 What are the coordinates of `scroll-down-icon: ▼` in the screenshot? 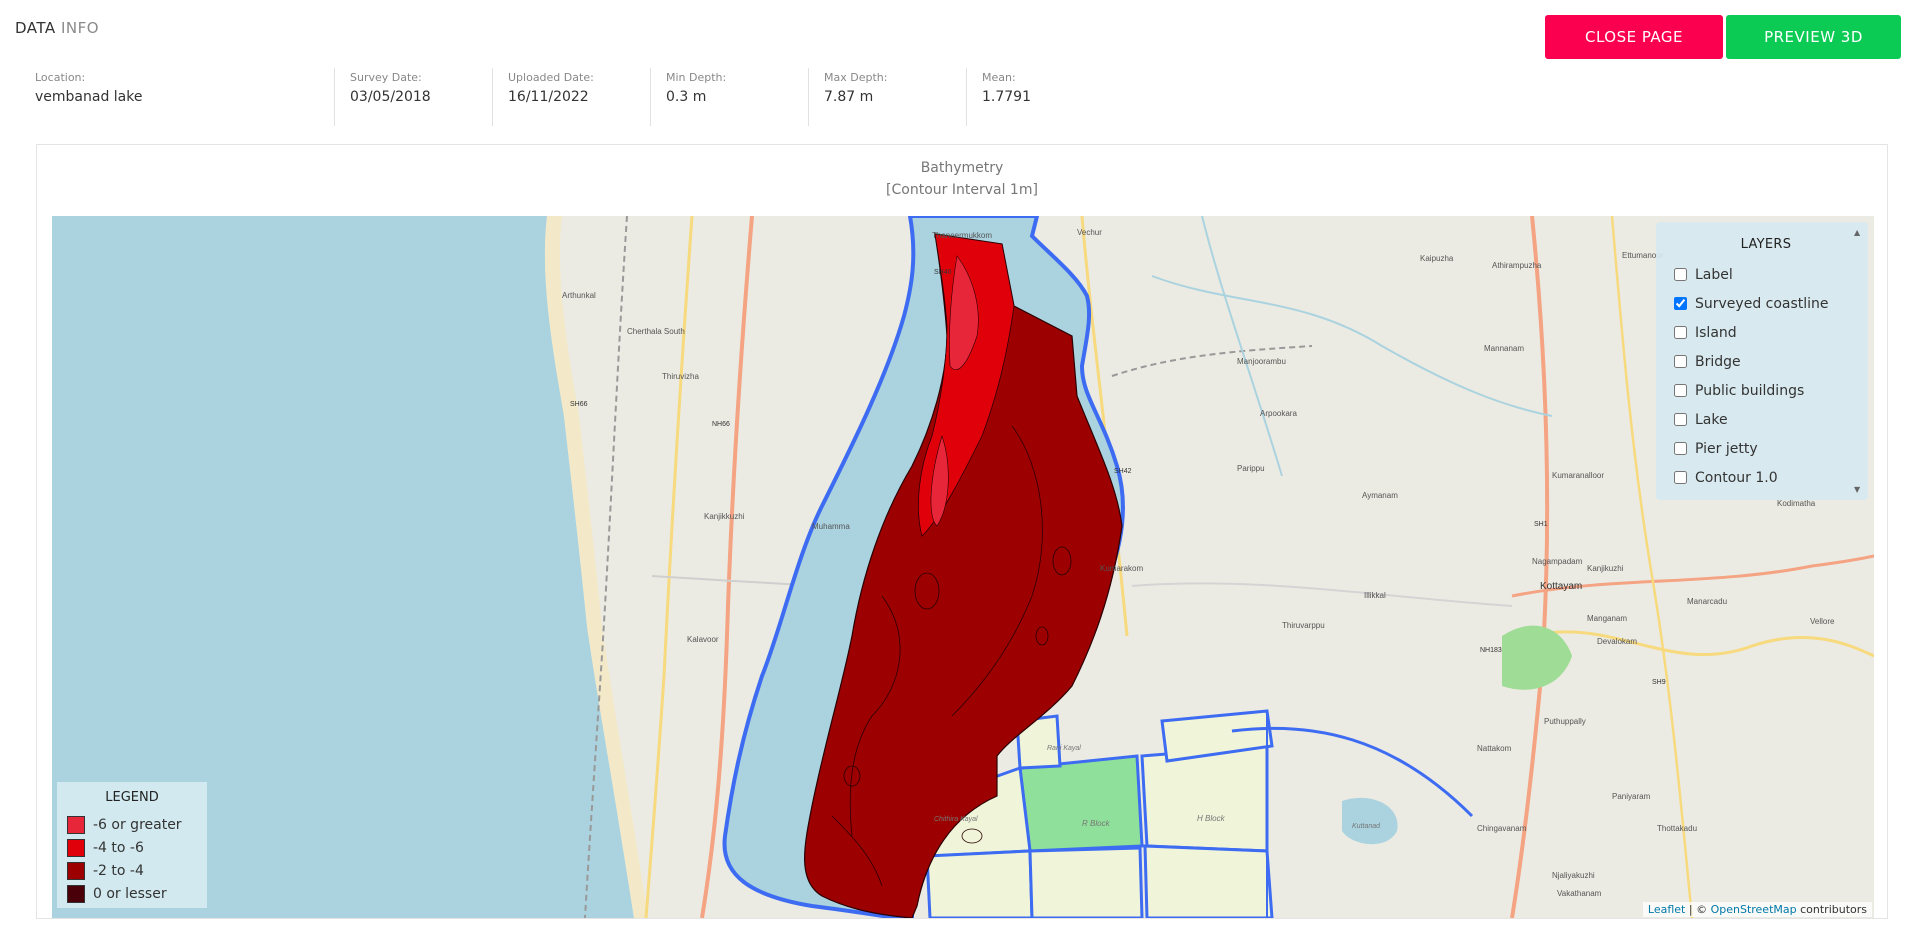 It's located at (1857, 489).